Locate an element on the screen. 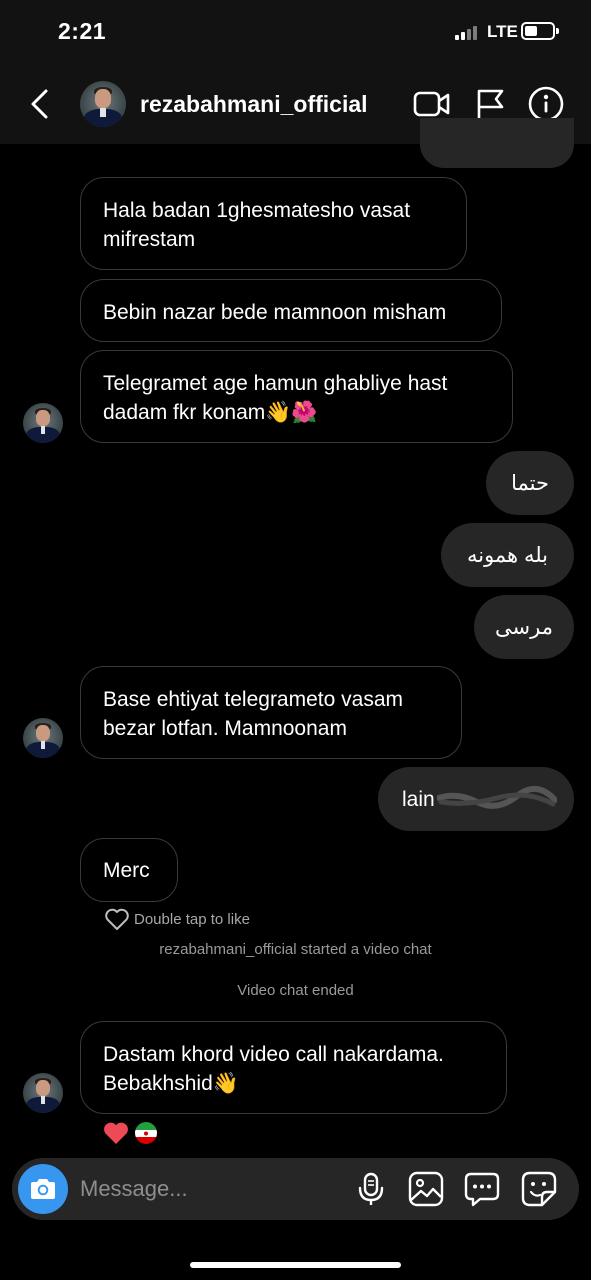 The width and height of the screenshot is (591, 1280). network-type: LTE is located at coordinates (502, 31).